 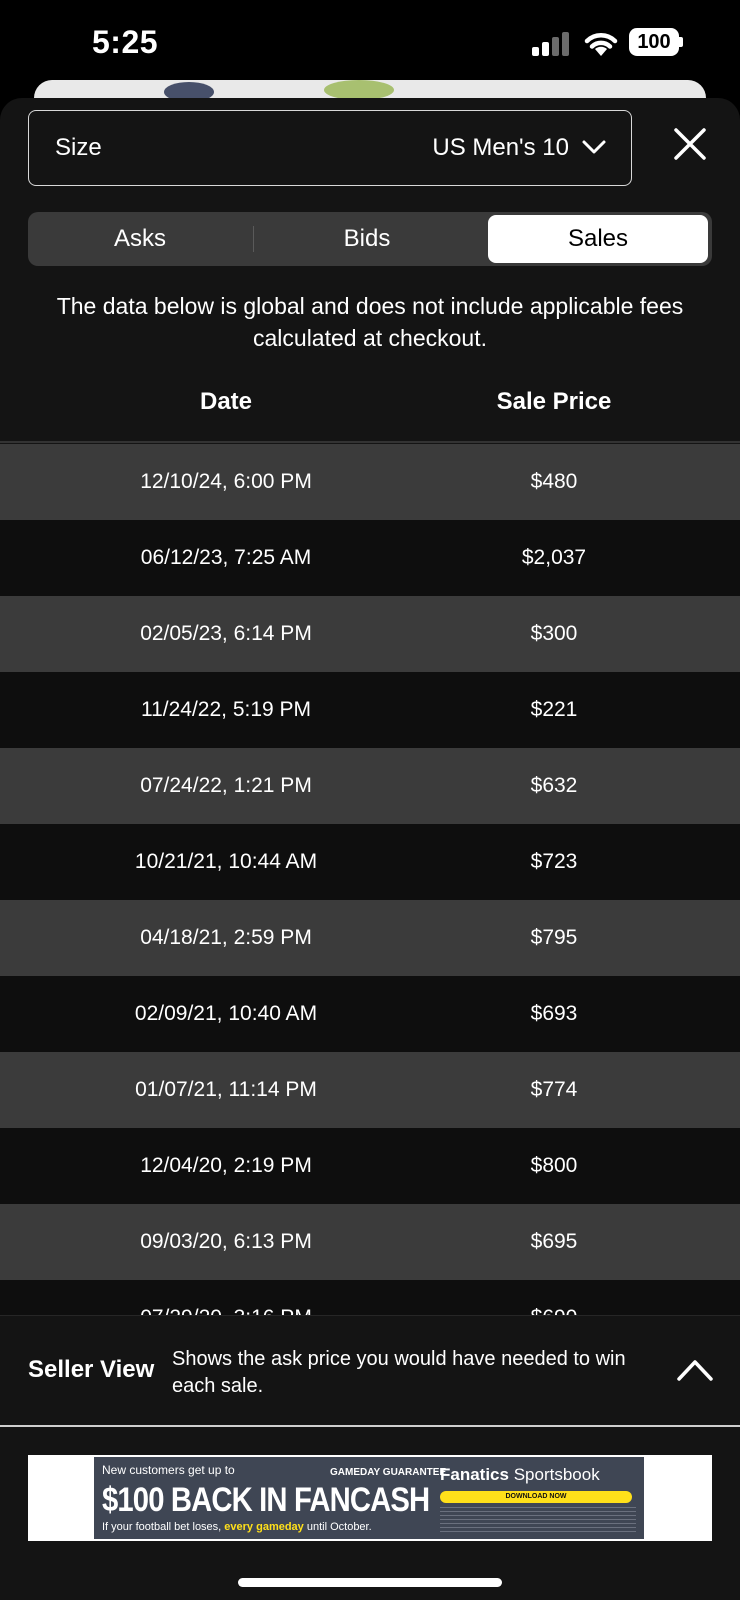 I want to click on sale-date: 12/10/24, 6:00 PM, so click(x=226, y=481).